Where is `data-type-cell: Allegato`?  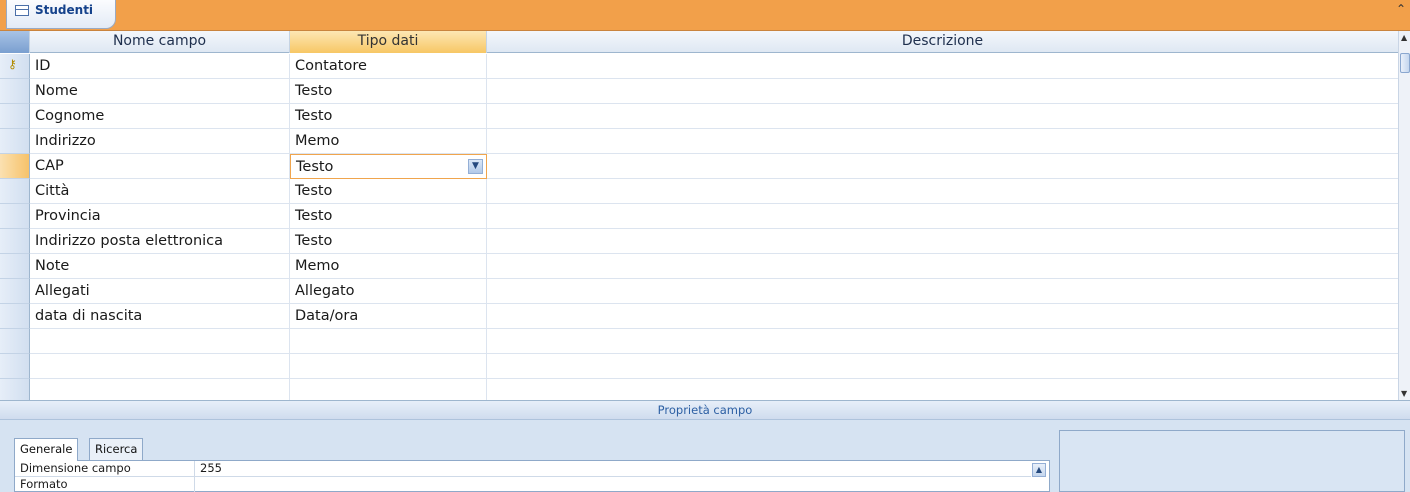 data-type-cell: Allegato is located at coordinates (388, 291).